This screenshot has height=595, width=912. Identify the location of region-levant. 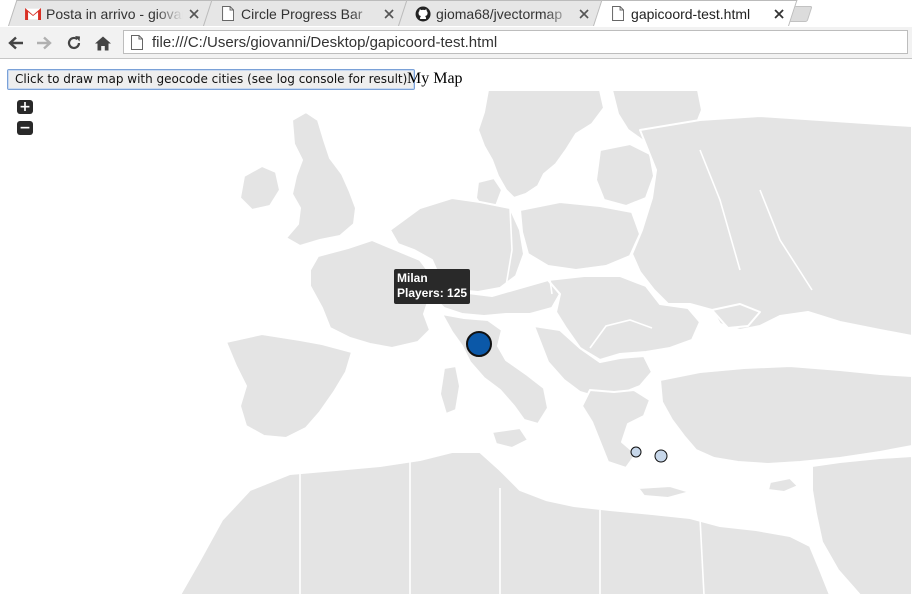
(861, 525).